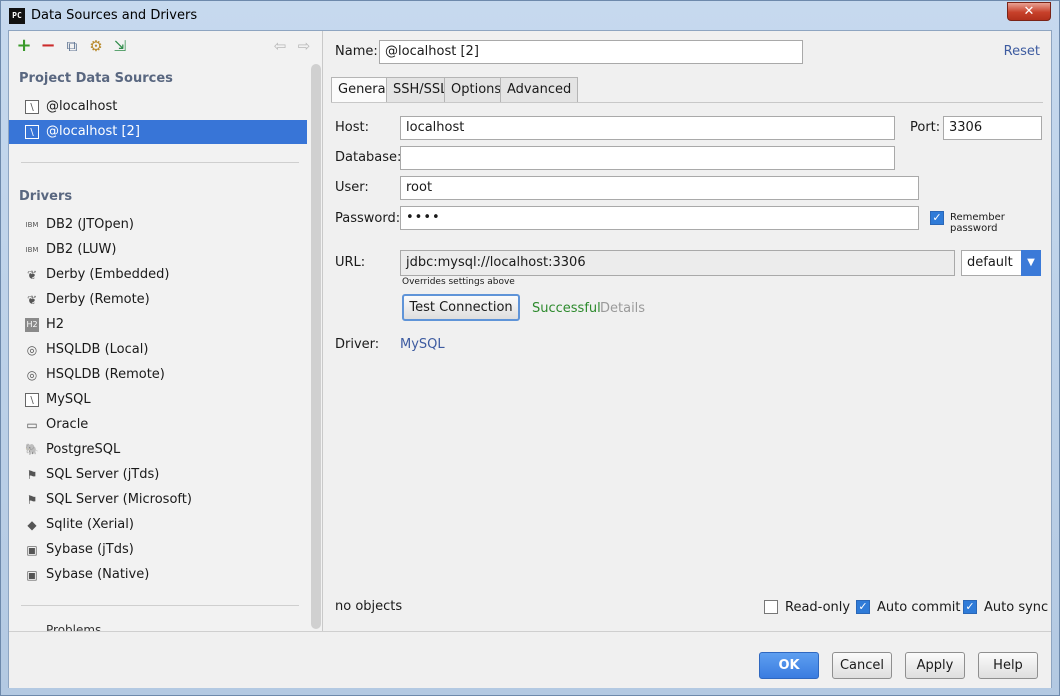 This screenshot has width=1060, height=696. Describe the element at coordinates (32, 449) in the screenshot. I see `postgresql-icon: 🐘` at that location.